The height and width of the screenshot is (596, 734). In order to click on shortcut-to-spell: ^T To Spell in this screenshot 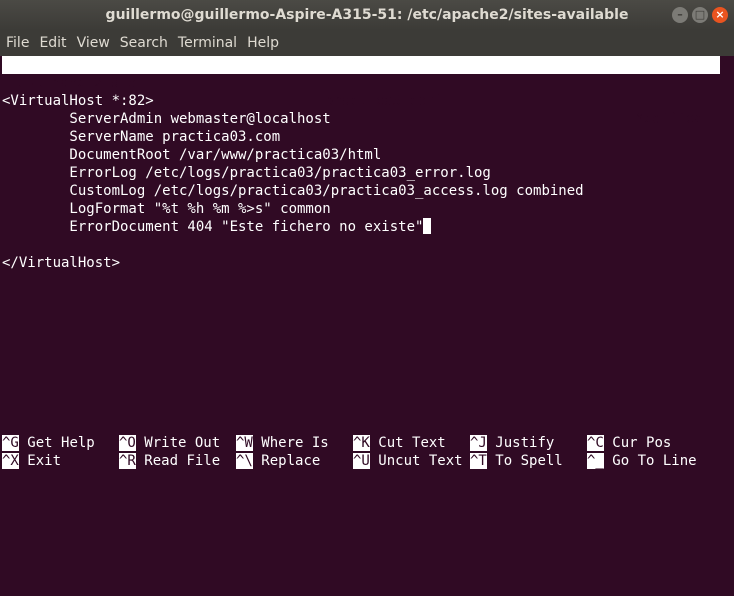, I will do `click(516, 461)`.